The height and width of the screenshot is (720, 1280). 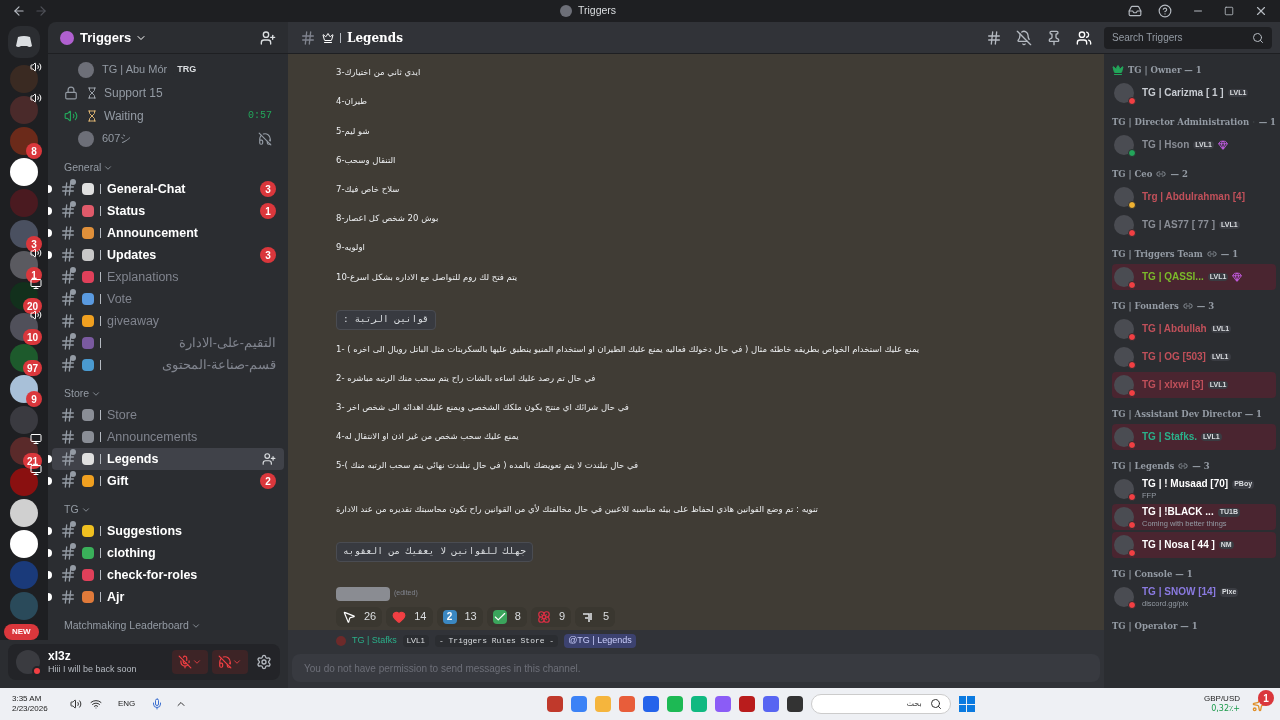 I want to click on channel-item: Gift 2, so click(x=168, y=481).